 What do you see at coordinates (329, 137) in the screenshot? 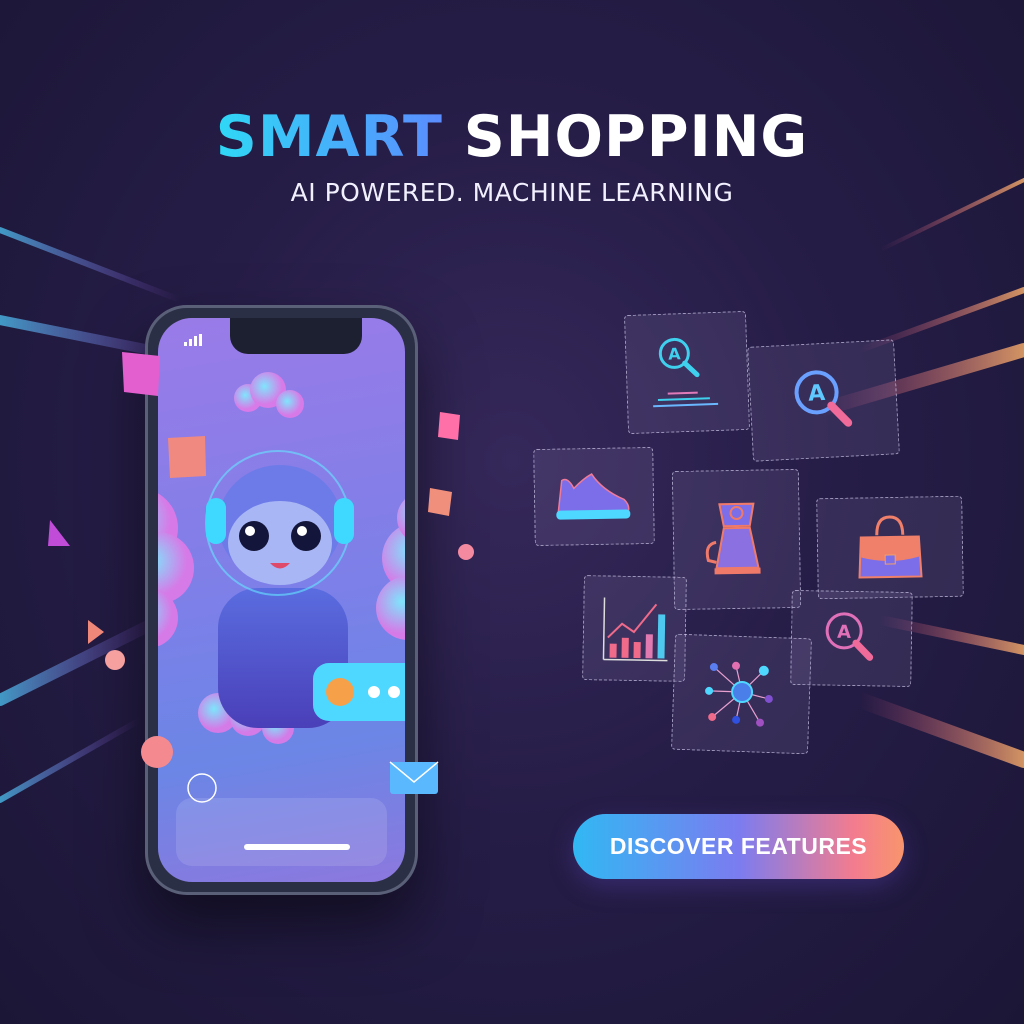
I see `headline-accent: SMART` at bounding box center [329, 137].